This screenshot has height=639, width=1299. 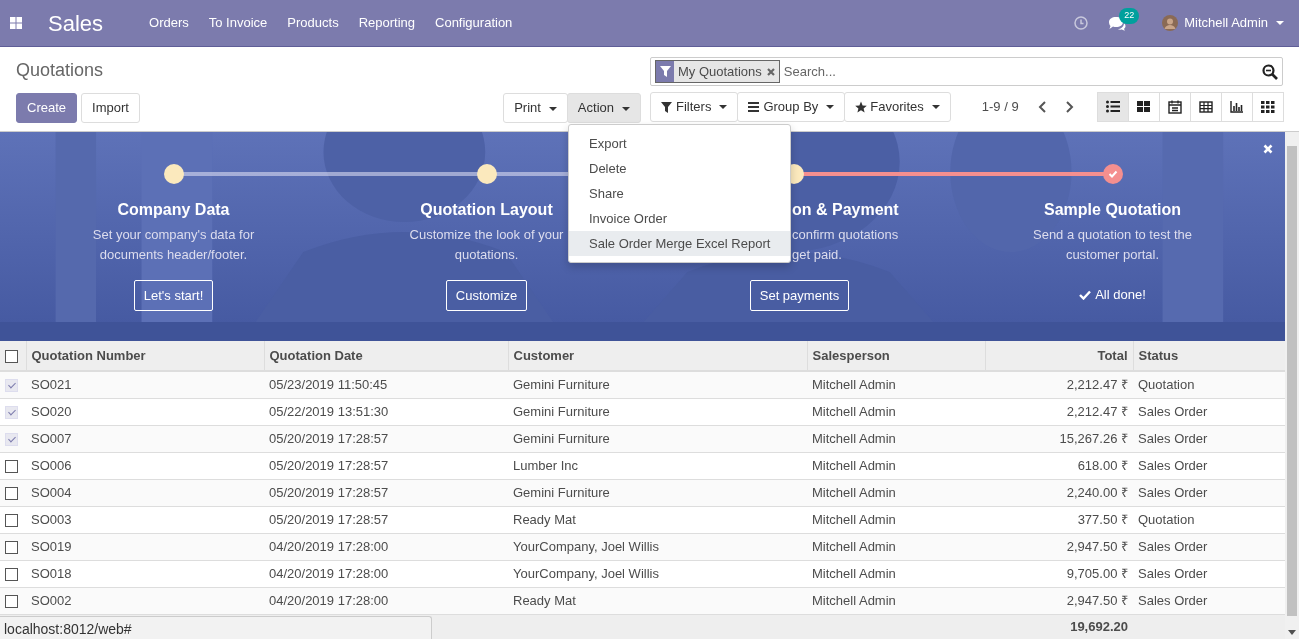 What do you see at coordinates (535, 108) in the screenshot?
I see `dropdown-button: Print` at bounding box center [535, 108].